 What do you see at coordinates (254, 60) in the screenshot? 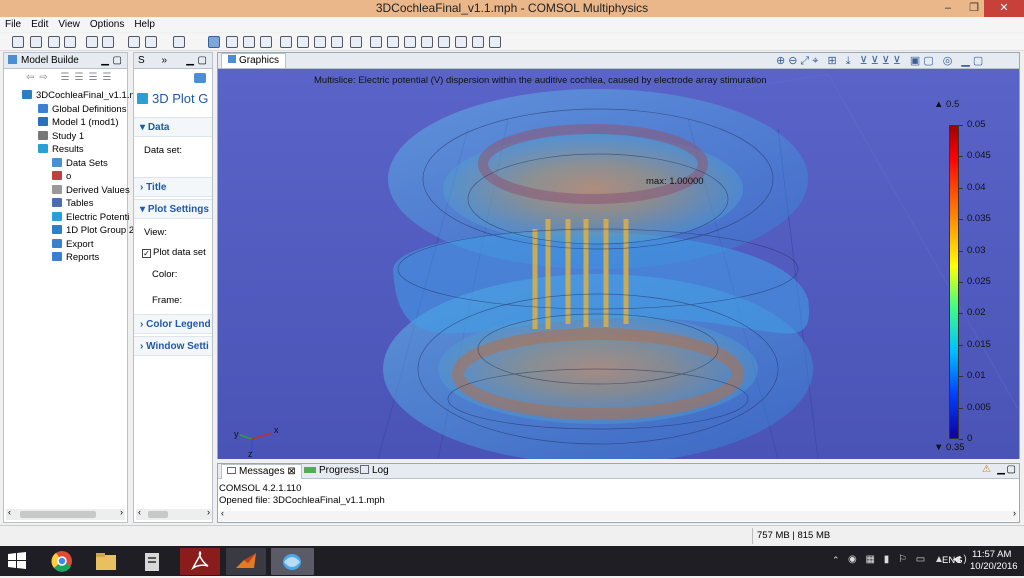
I see `graphics-tab: Graphics` at bounding box center [254, 60].